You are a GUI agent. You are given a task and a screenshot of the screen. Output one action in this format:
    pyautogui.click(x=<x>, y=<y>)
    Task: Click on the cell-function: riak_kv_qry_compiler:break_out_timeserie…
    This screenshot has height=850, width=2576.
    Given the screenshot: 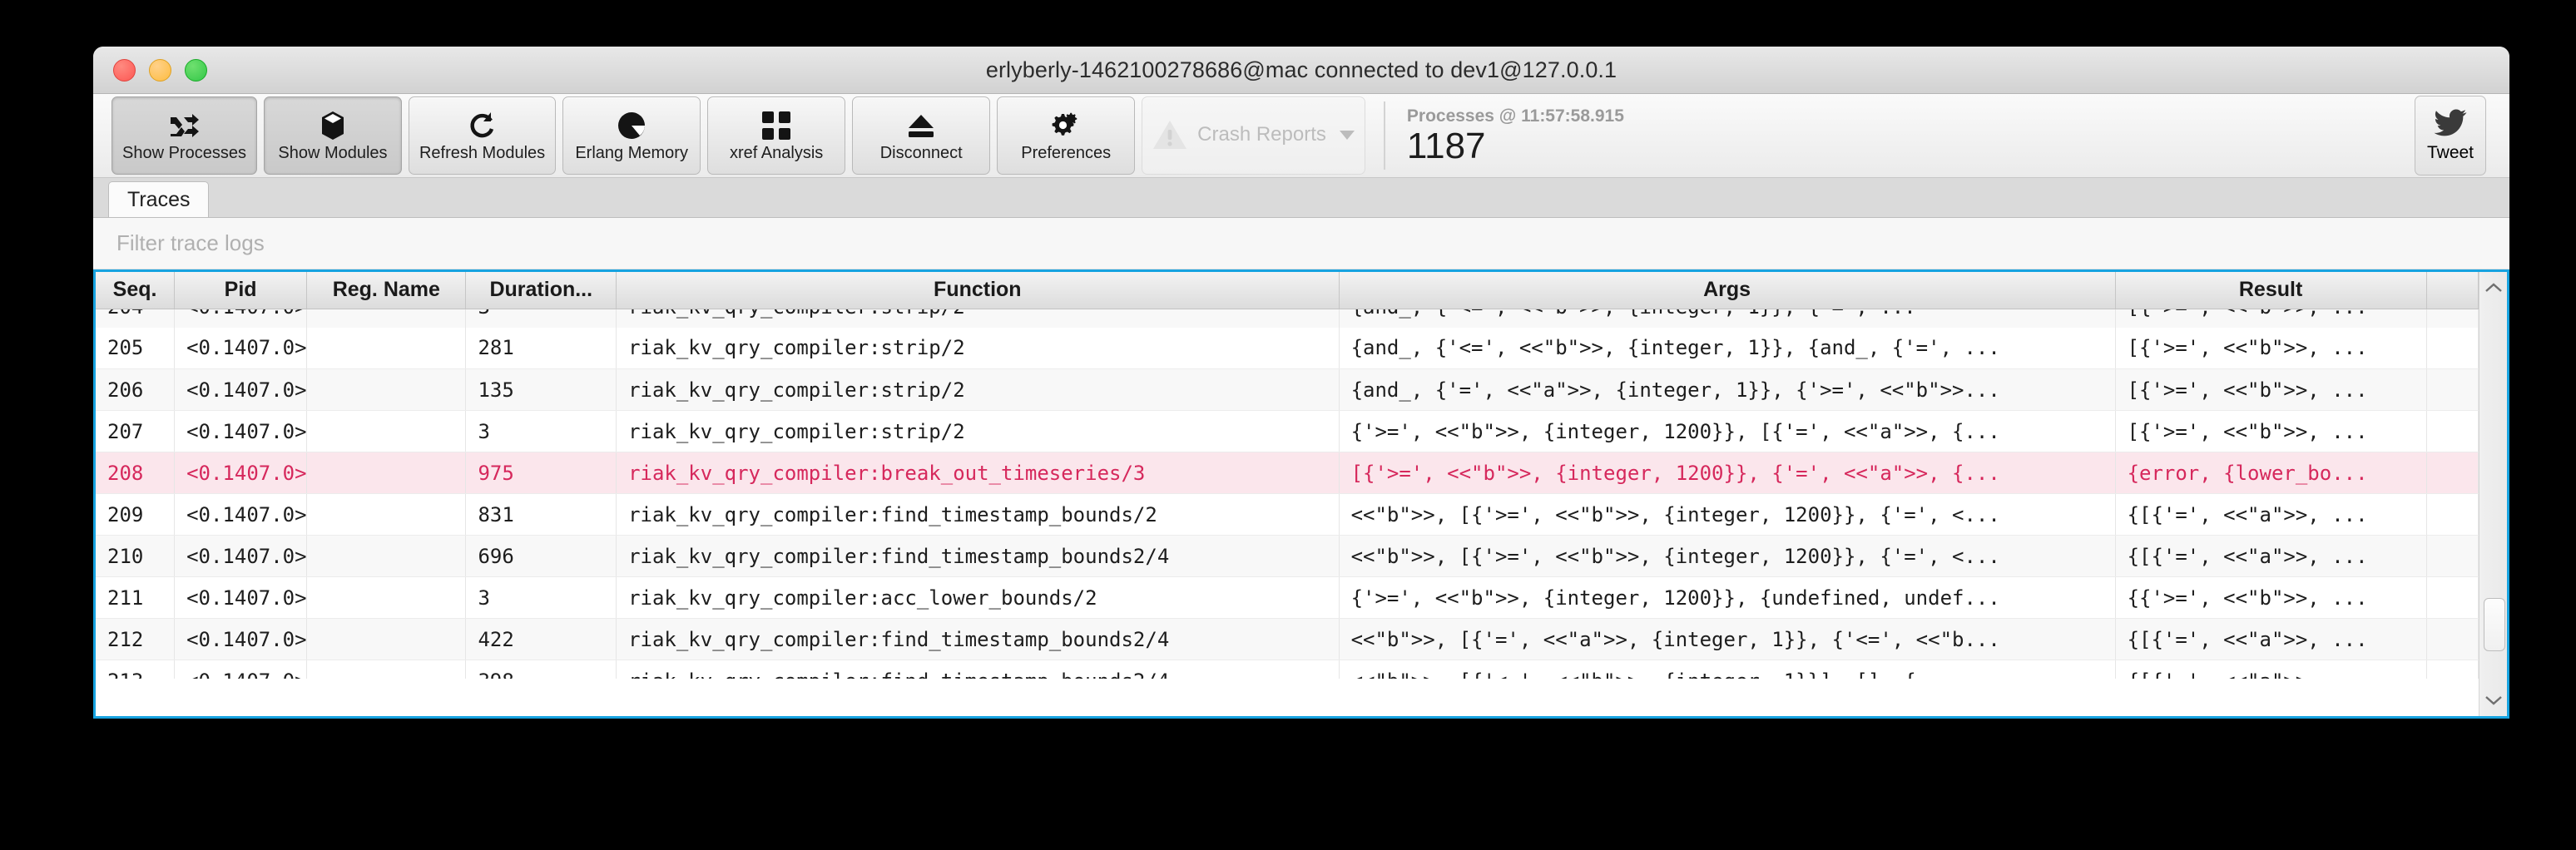 What is the action you would take?
    pyautogui.click(x=978, y=473)
    